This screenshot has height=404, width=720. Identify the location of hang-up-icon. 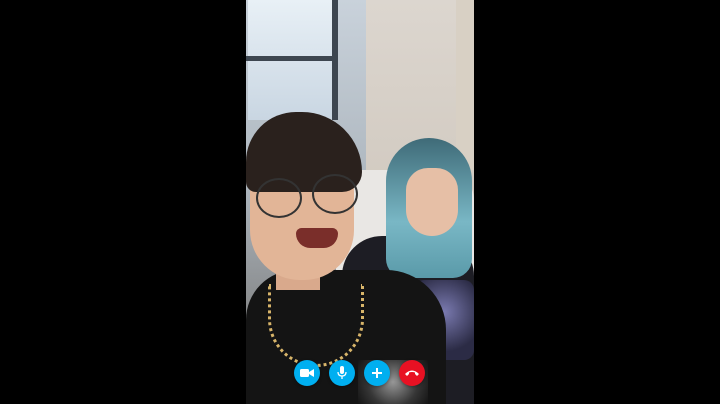
(412, 373).